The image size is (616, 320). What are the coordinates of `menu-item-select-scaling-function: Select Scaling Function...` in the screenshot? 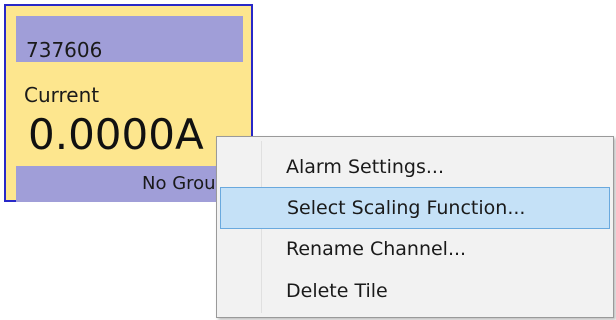 It's located at (415, 208).